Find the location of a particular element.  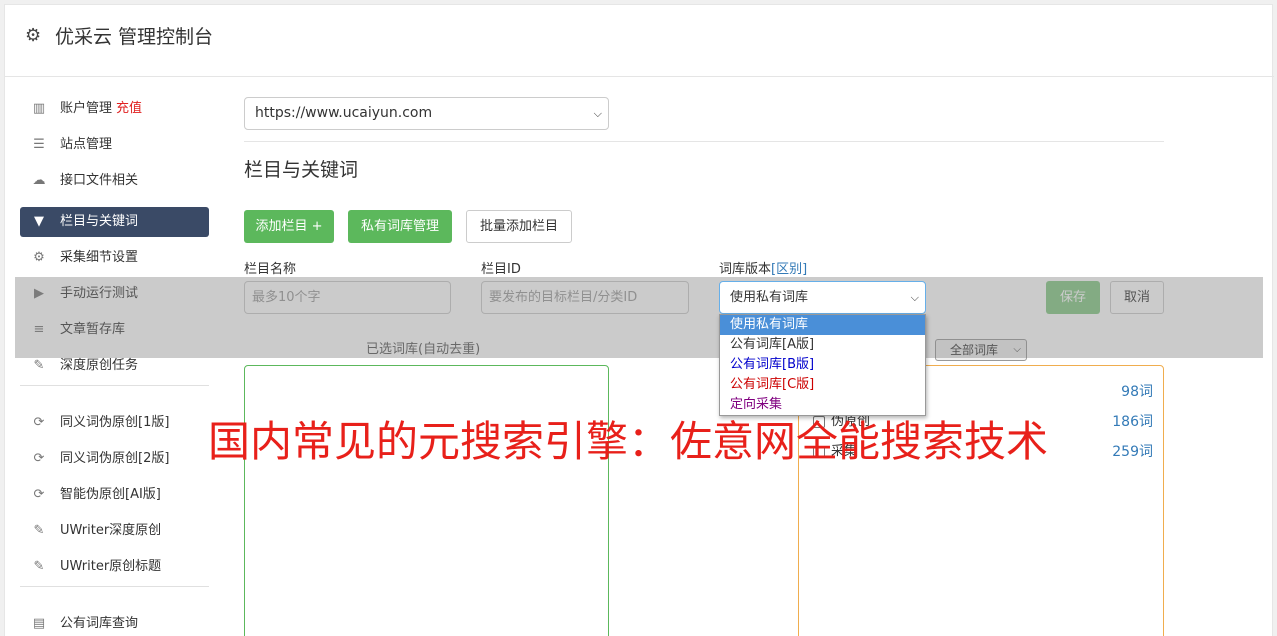

sidebar-item-13: ▤ 公有词库查询 is located at coordinates (114, 622).